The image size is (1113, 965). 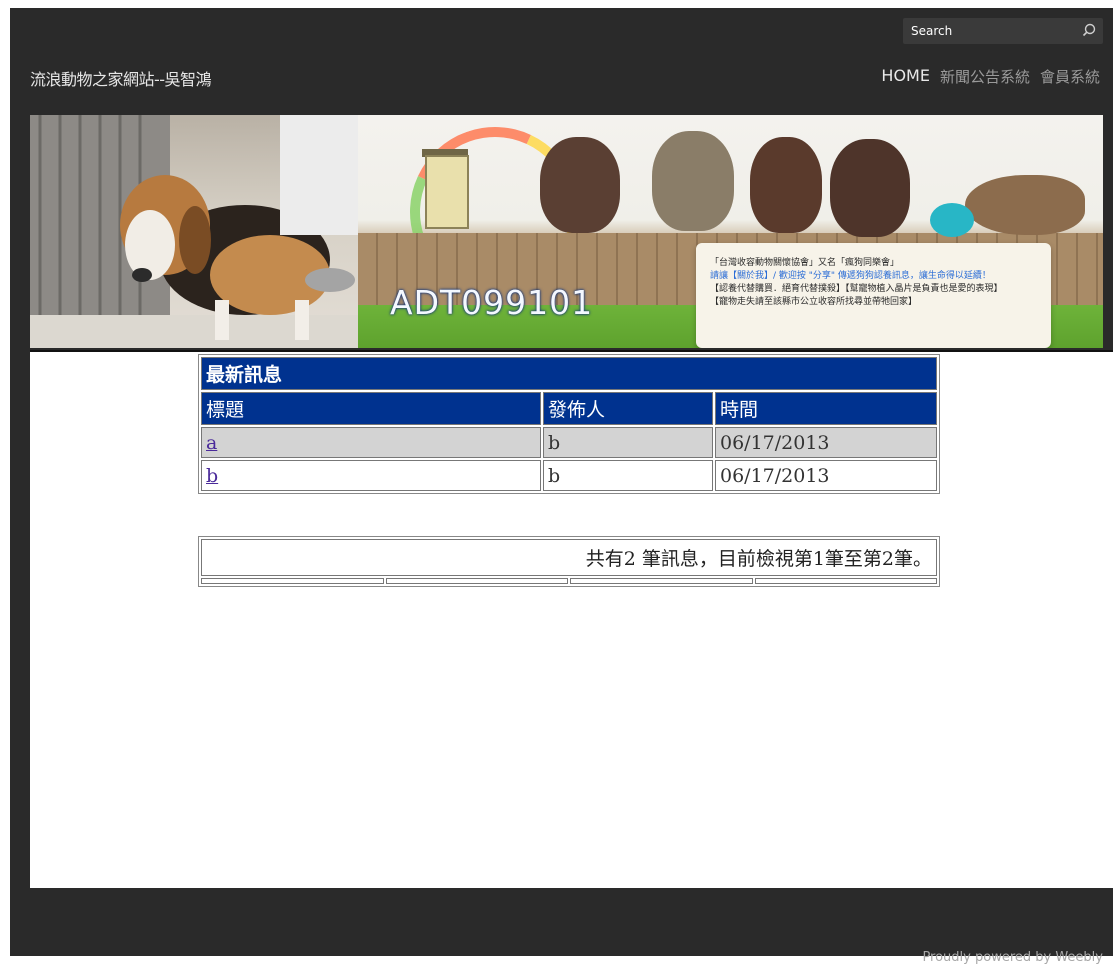 What do you see at coordinates (447, 192) in the screenshot?
I see `house-decoration` at bounding box center [447, 192].